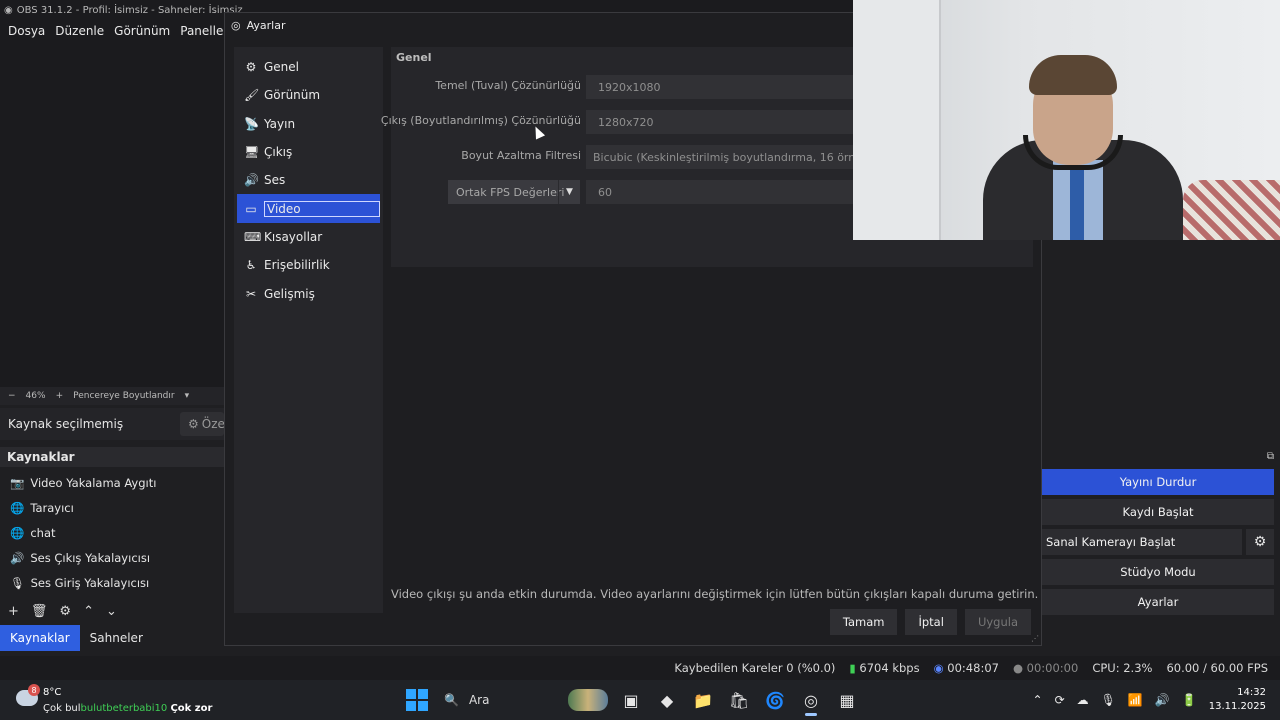 The width and height of the screenshot is (1280, 720). Describe the element at coordinates (187, 396) in the screenshot. I see `chevron-down-icon: ▾` at that location.